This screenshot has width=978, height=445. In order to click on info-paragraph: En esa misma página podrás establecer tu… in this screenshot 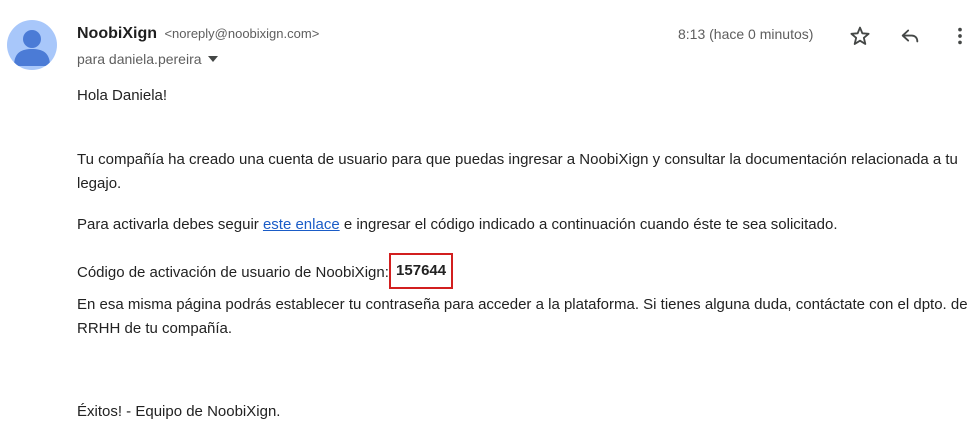, I will do `click(522, 316)`.